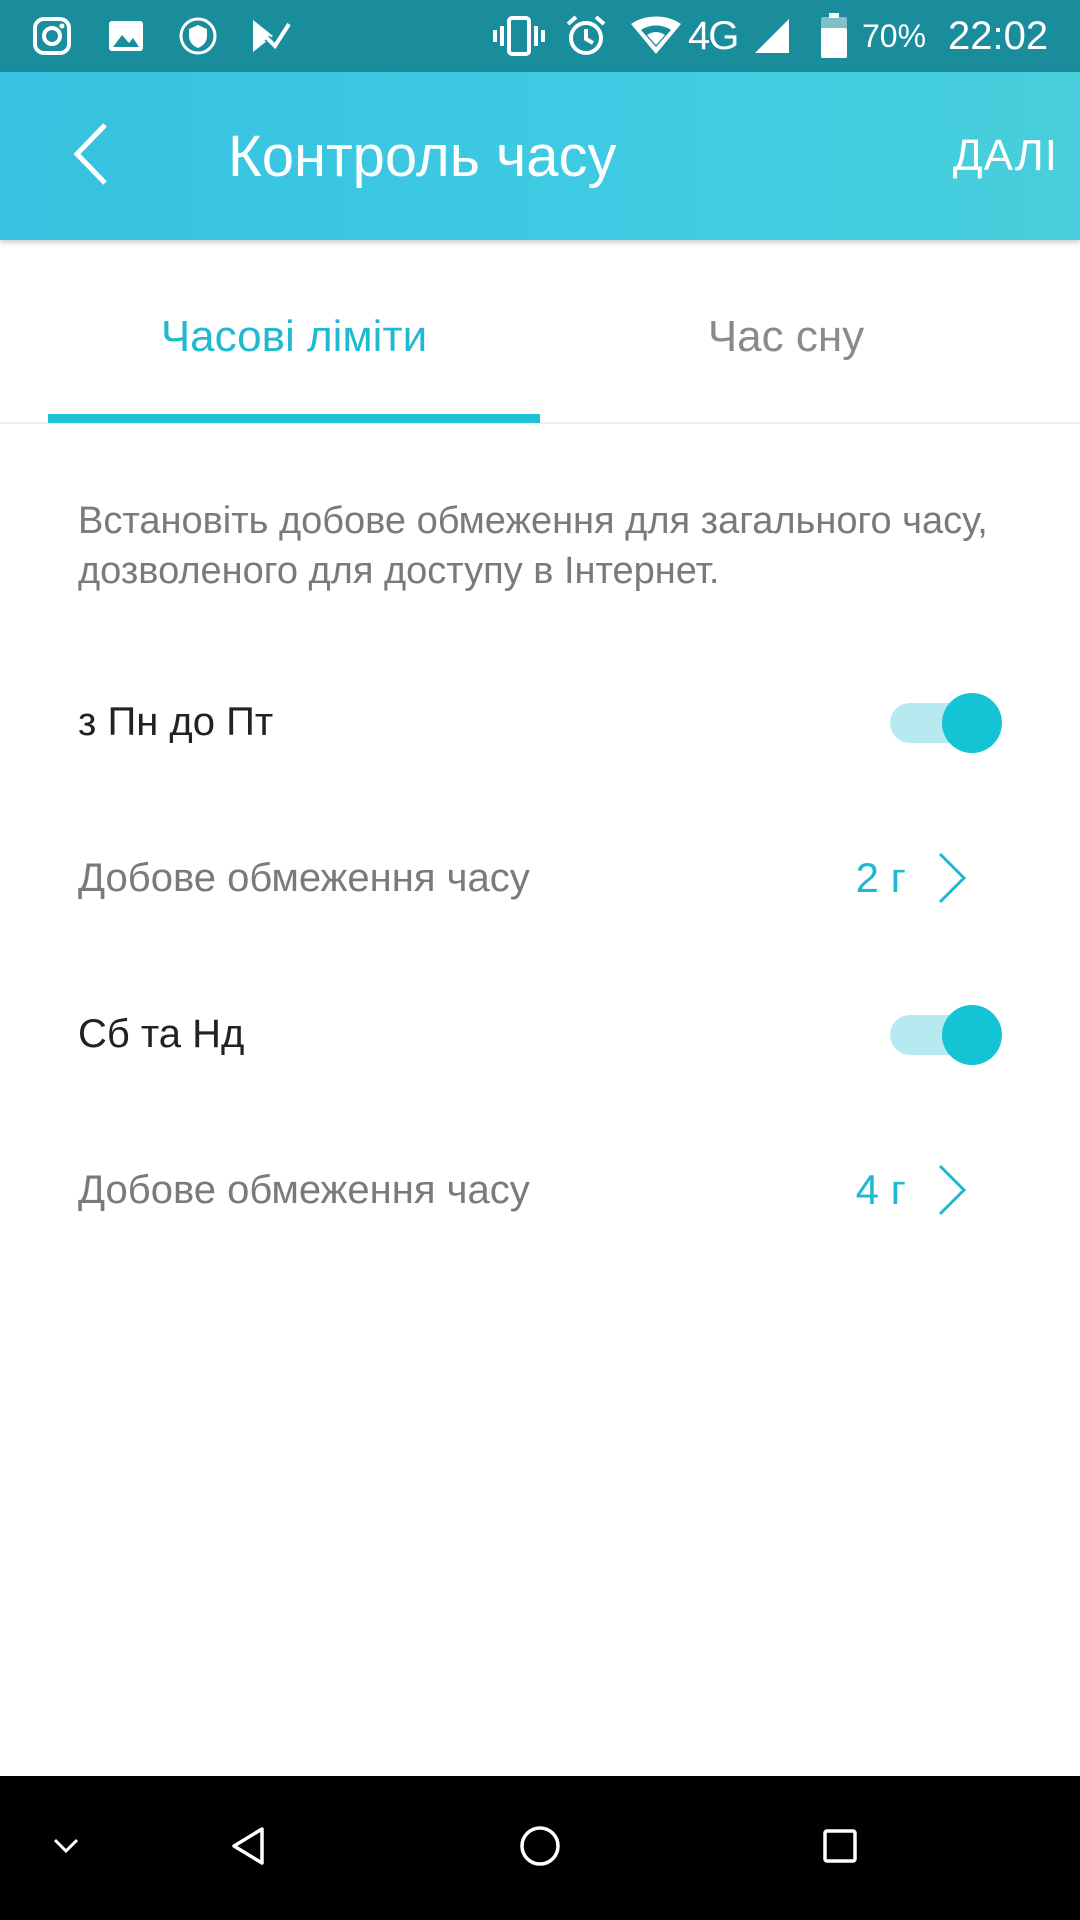  I want to click on back-triangle-icon, so click(248, 1848).